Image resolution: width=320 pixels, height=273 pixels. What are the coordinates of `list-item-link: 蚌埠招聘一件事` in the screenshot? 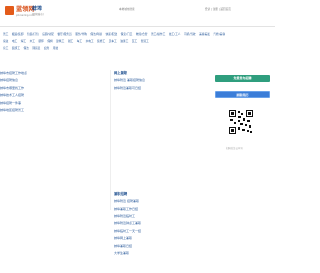 It's located at (54, 103).